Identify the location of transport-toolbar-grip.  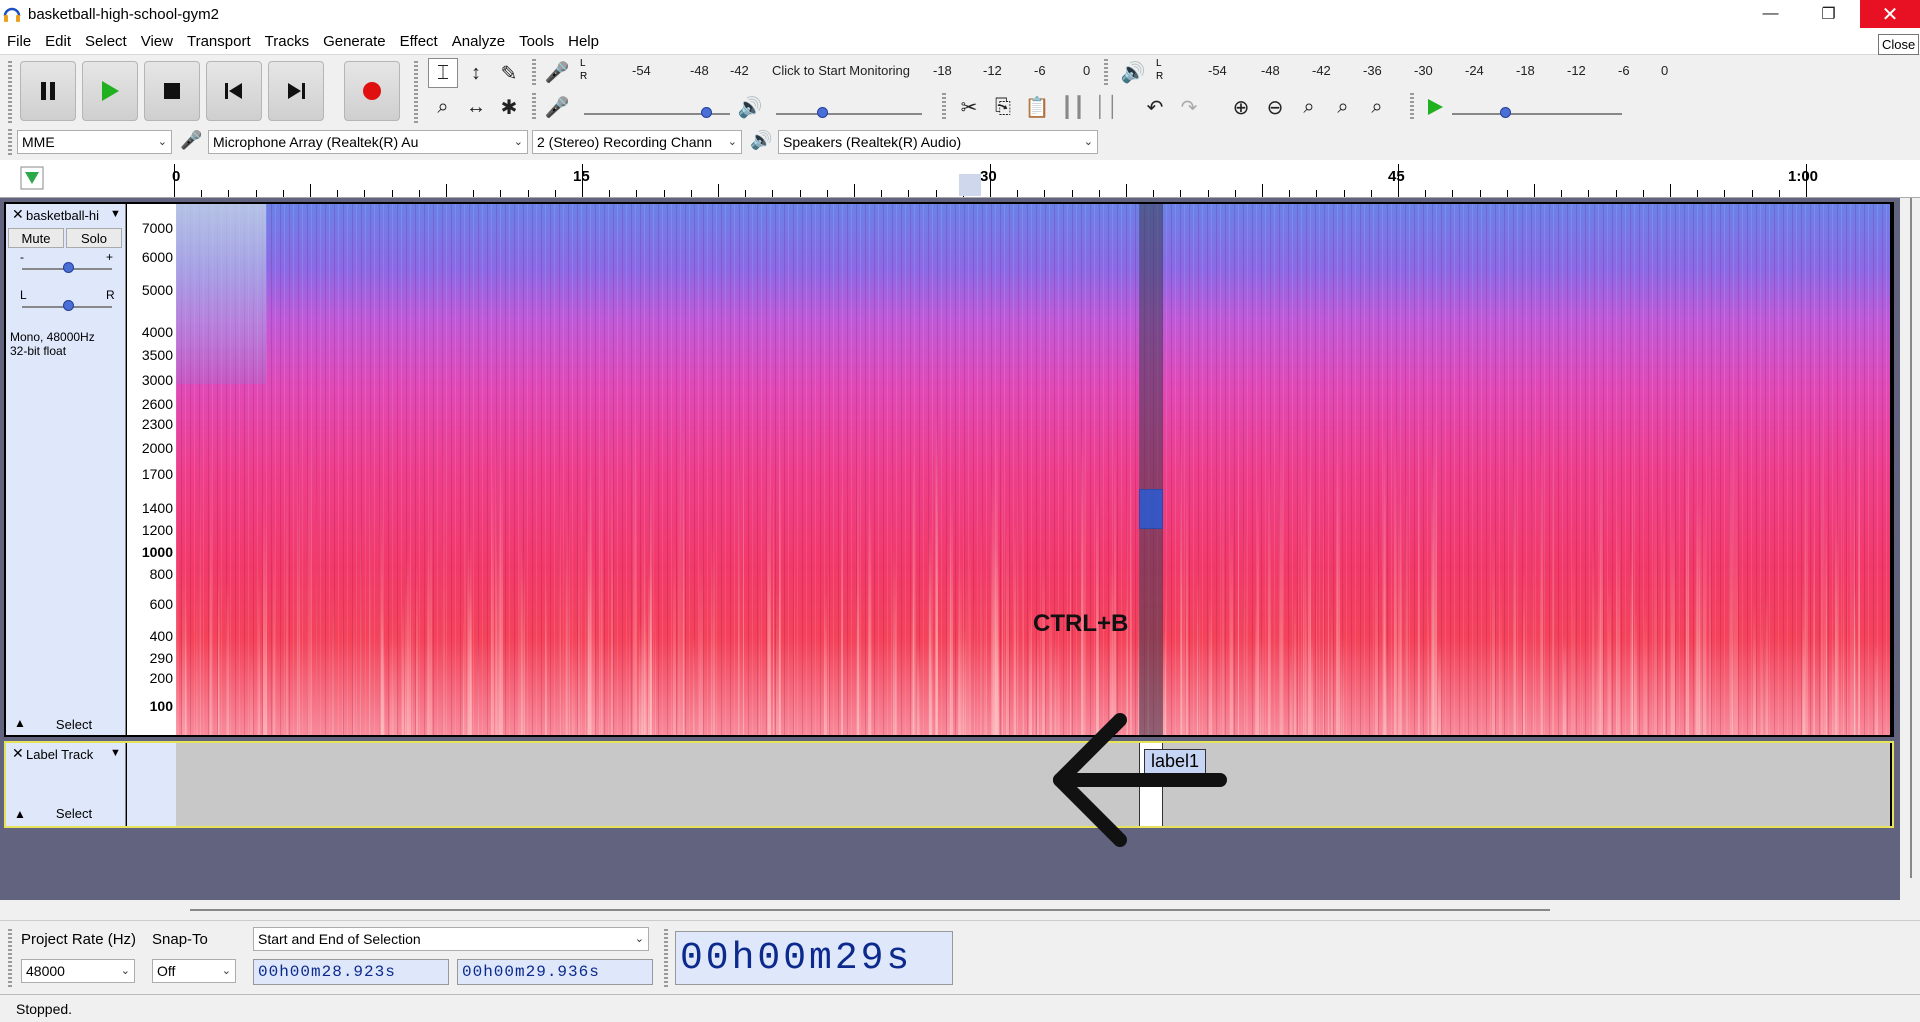
(10, 92).